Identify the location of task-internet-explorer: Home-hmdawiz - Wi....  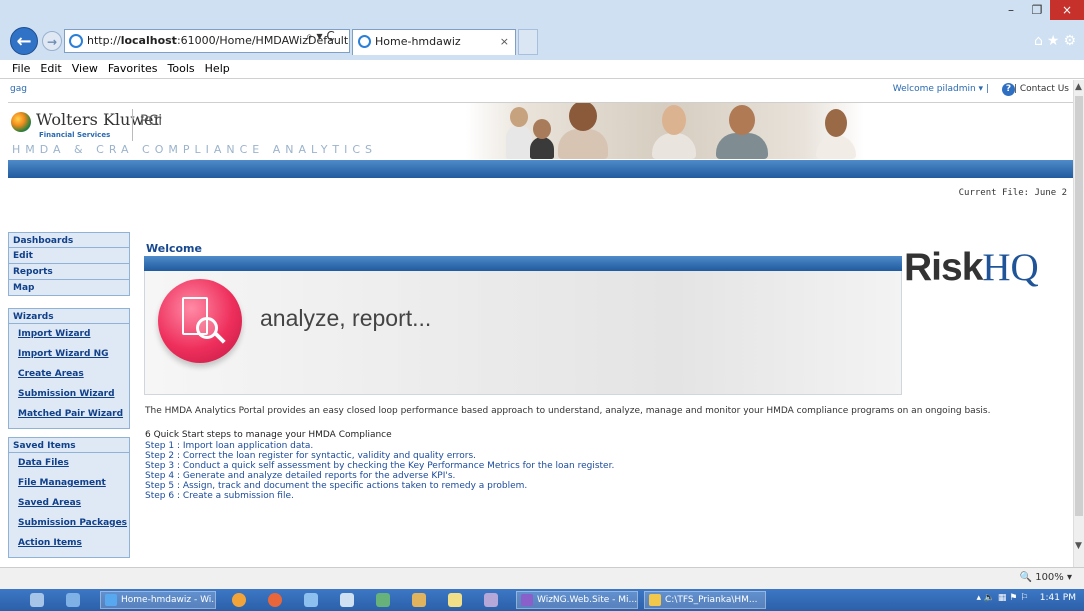
(158, 600).